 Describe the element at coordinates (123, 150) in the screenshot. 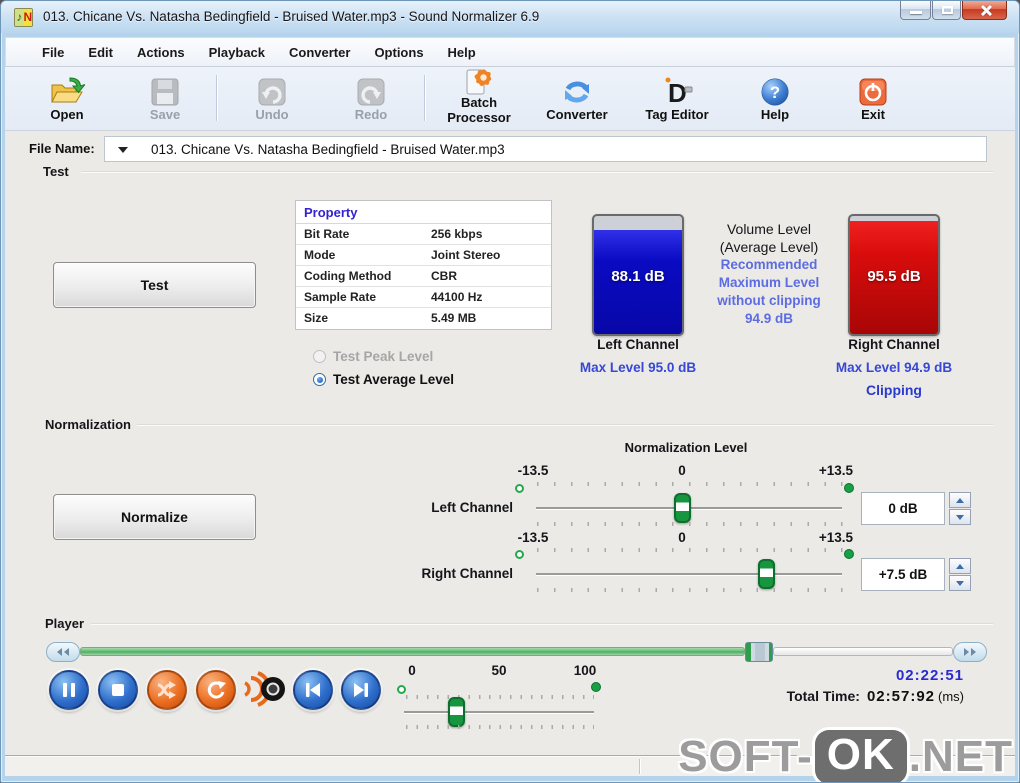

I see `chevron-down-icon` at that location.